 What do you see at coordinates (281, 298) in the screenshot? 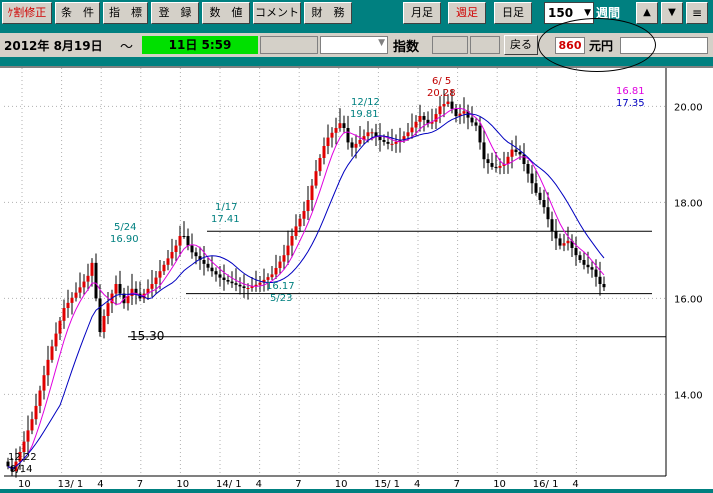
I see `annotation-trough2-date: 5/23` at bounding box center [281, 298].